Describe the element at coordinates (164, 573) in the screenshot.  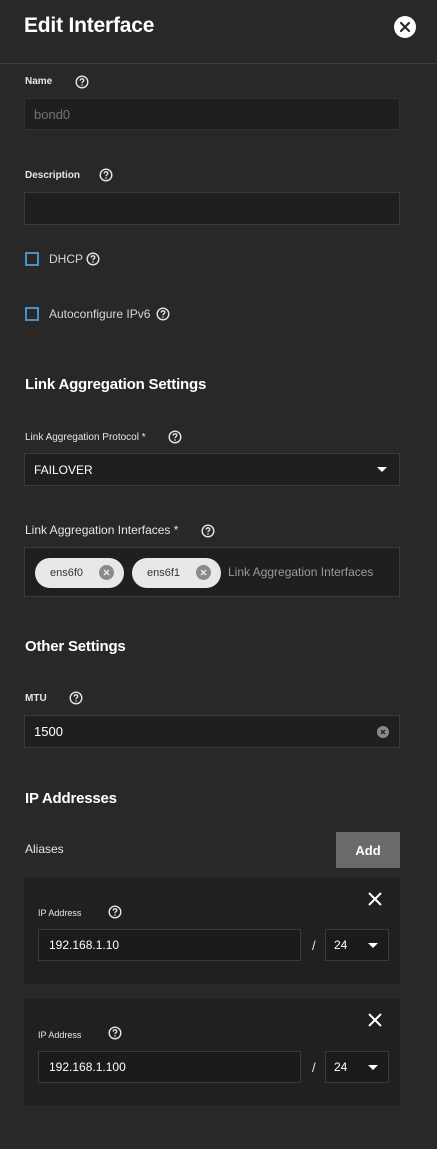
I see `interface-chip-label: ens6f1` at that location.